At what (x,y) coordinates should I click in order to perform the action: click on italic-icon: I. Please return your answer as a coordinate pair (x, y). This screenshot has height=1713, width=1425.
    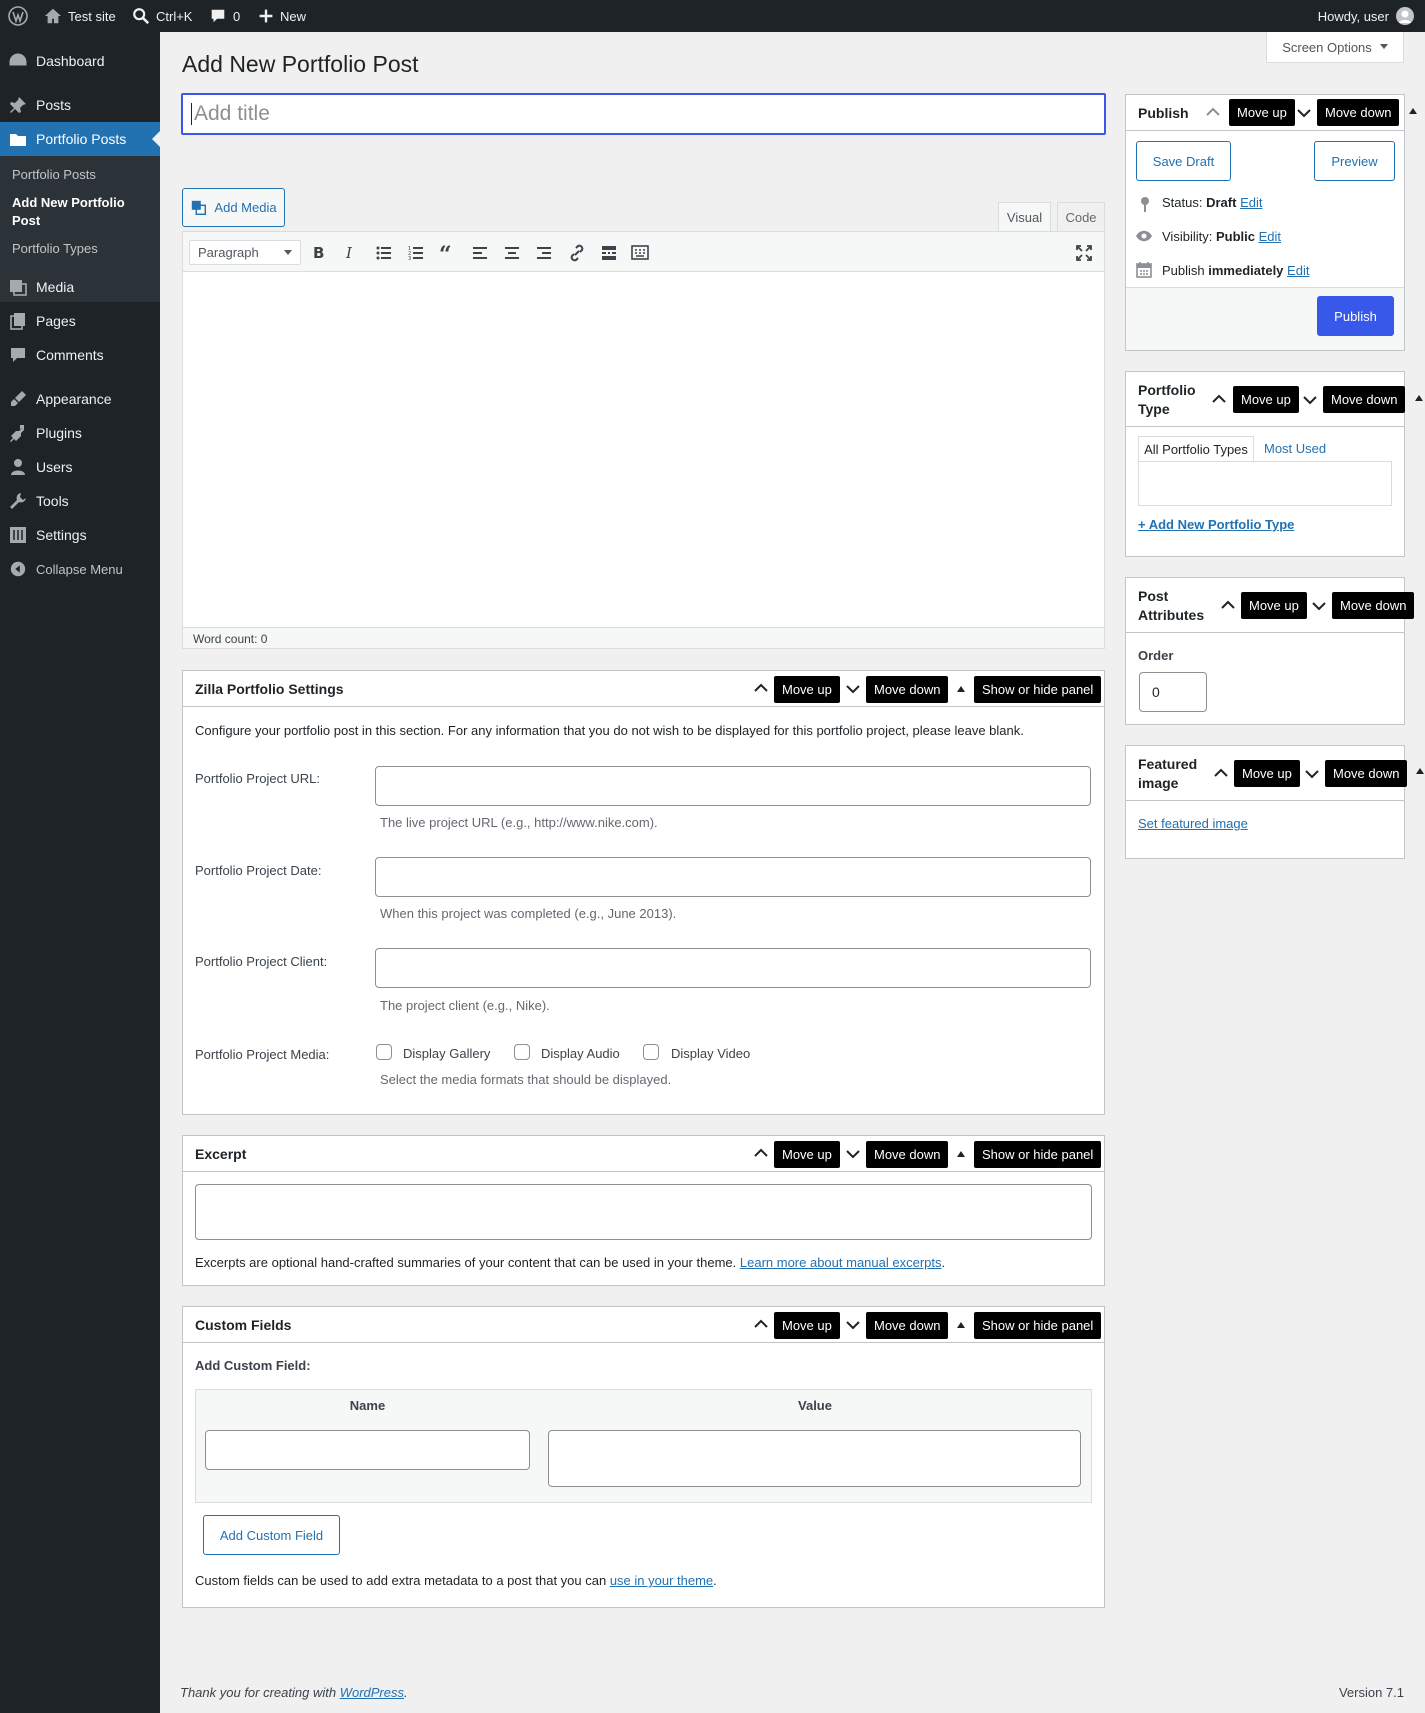
    Looking at the image, I should click on (349, 253).